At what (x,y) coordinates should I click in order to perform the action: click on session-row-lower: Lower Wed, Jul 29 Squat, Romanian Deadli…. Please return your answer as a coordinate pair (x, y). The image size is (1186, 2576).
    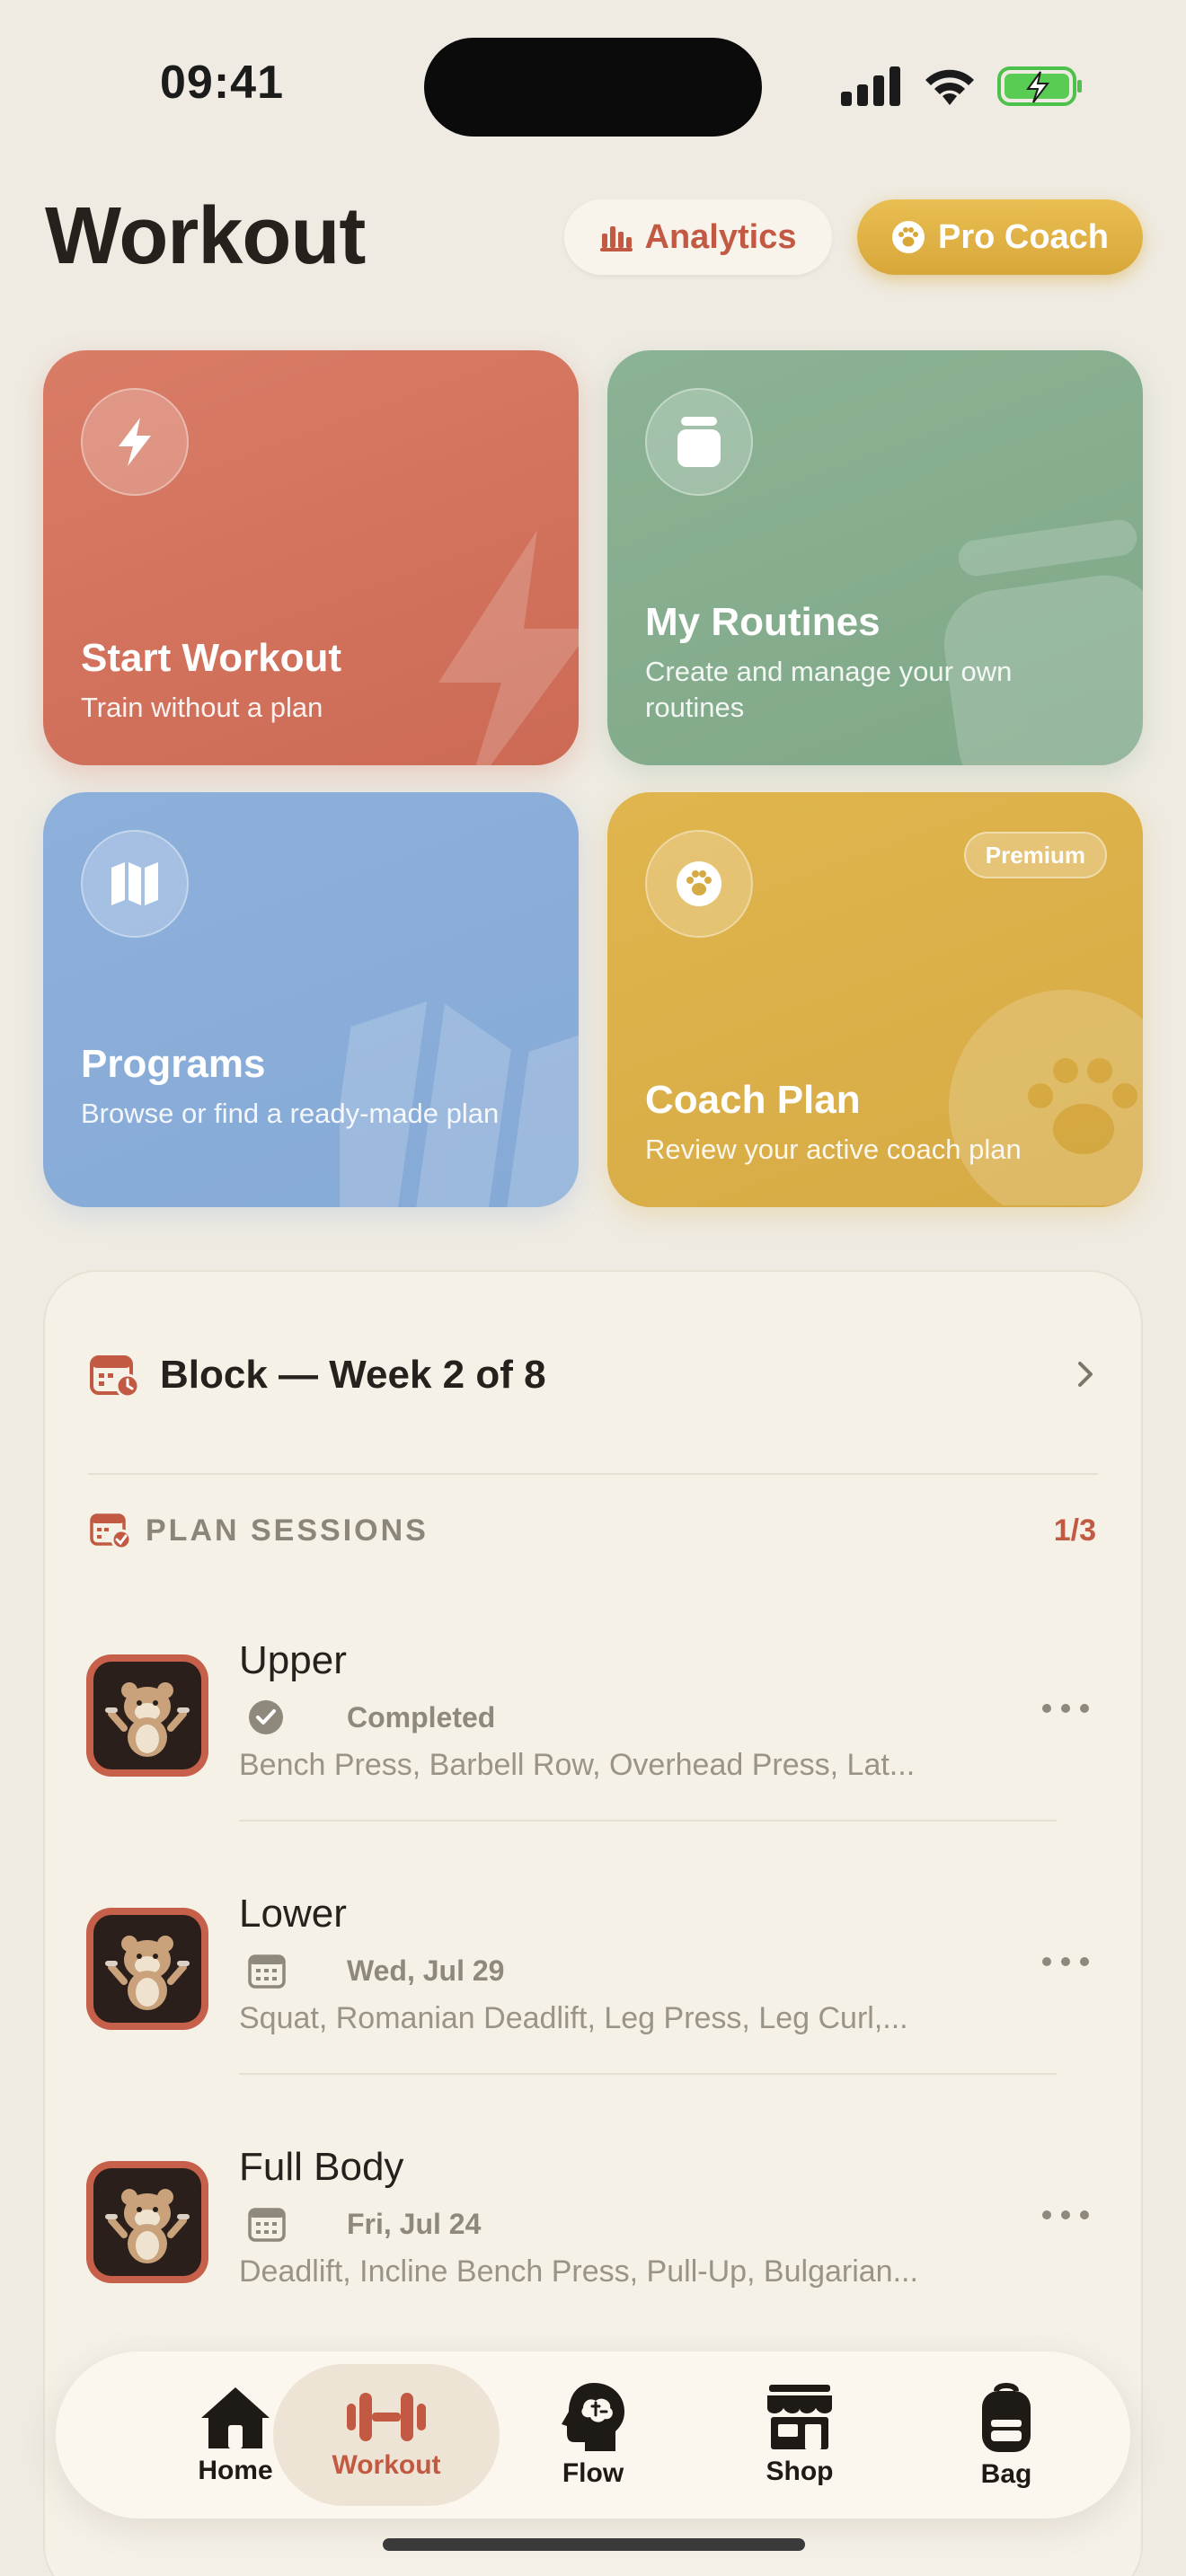
    Looking at the image, I should click on (594, 1973).